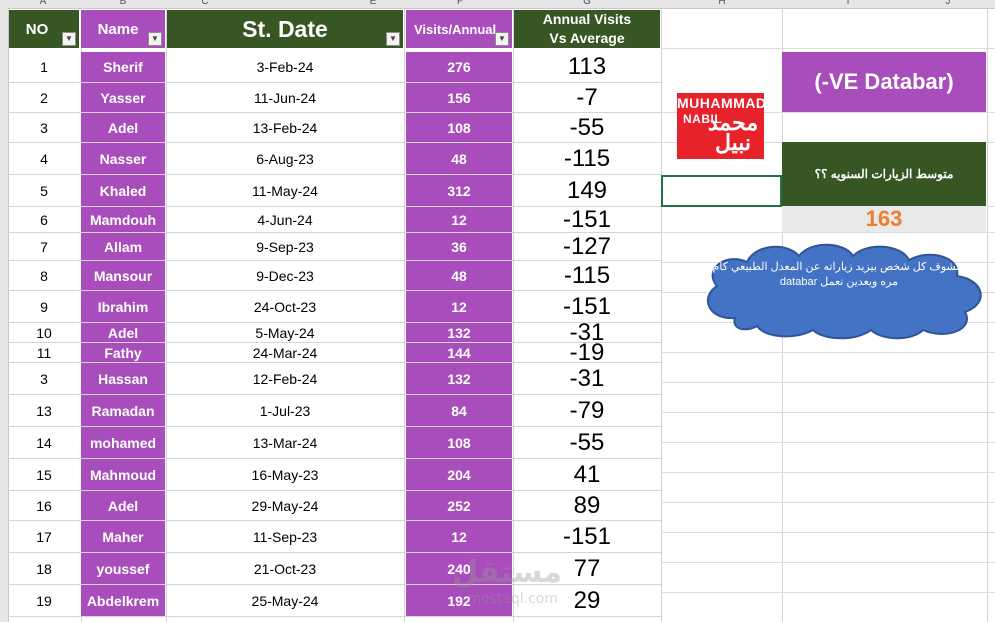  Describe the element at coordinates (285, 568) in the screenshot. I see `start-date-cell: 21-Oct-23` at that location.